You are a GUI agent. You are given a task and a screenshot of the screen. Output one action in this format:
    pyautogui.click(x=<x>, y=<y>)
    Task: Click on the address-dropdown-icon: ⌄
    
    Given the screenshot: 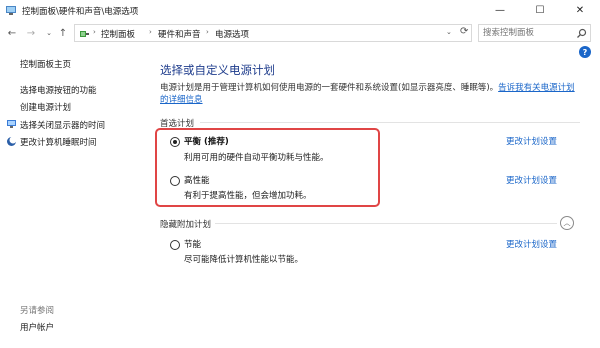 What is the action you would take?
    pyautogui.click(x=449, y=32)
    